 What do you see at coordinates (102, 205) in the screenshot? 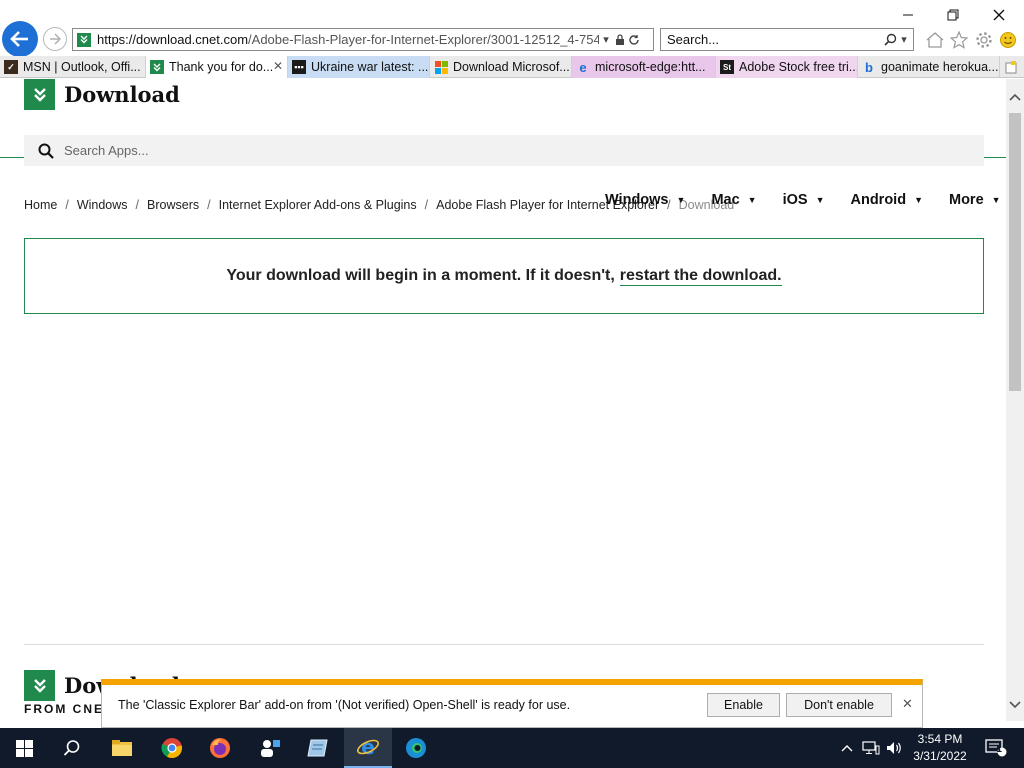
I see `breadcrumb-windows: Windows` at bounding box center [102, 205].